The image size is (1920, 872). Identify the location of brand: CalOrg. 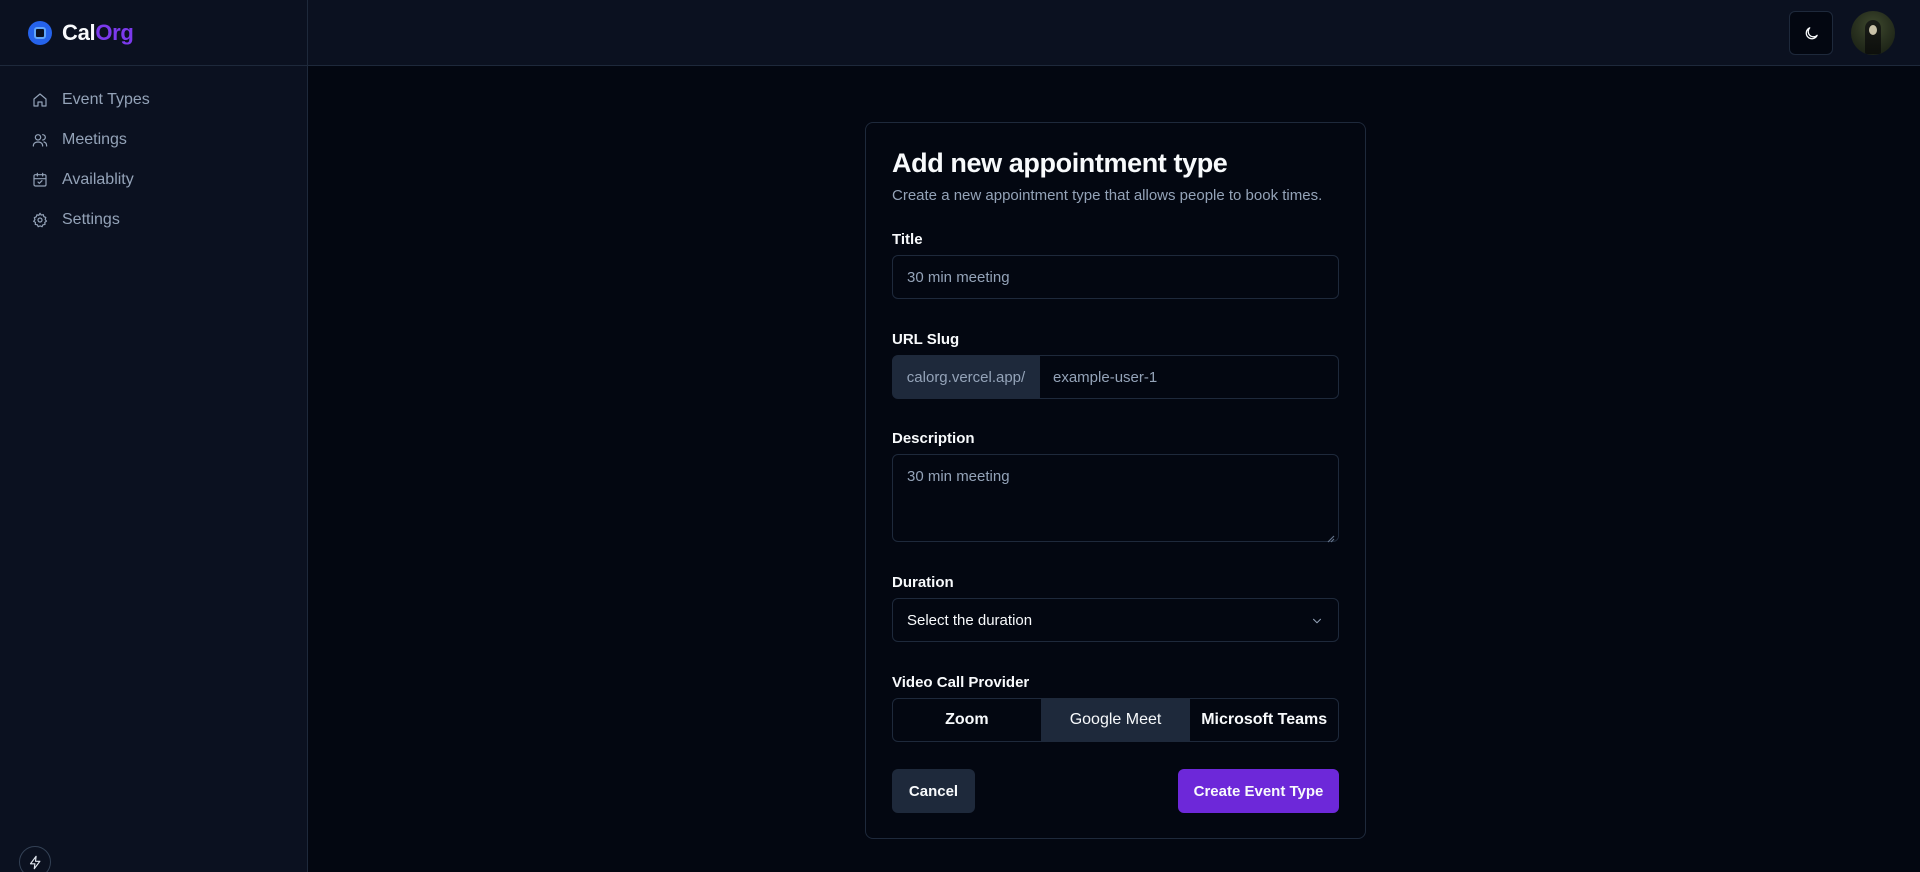
(153, 33).